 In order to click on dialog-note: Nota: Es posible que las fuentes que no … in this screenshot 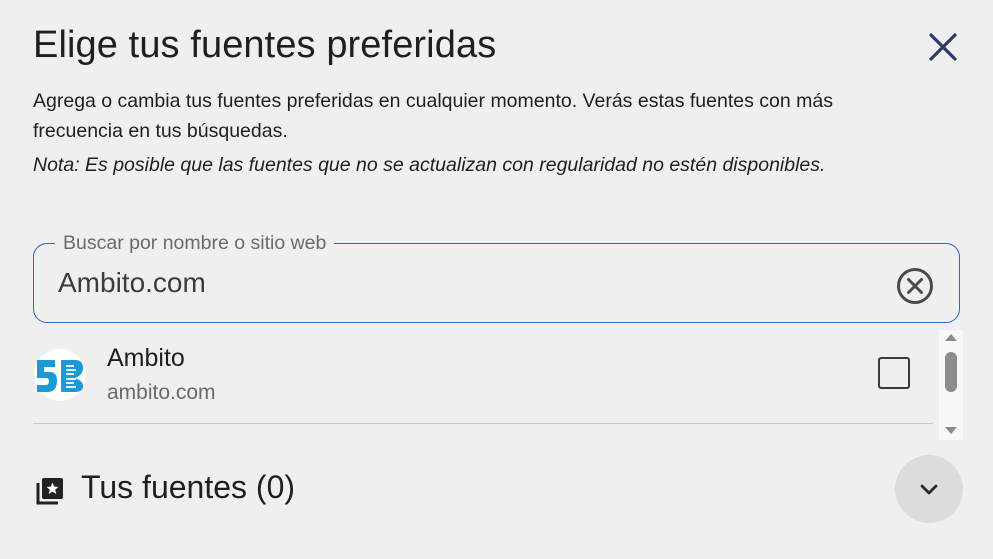, I will do `click(429, 165)`.